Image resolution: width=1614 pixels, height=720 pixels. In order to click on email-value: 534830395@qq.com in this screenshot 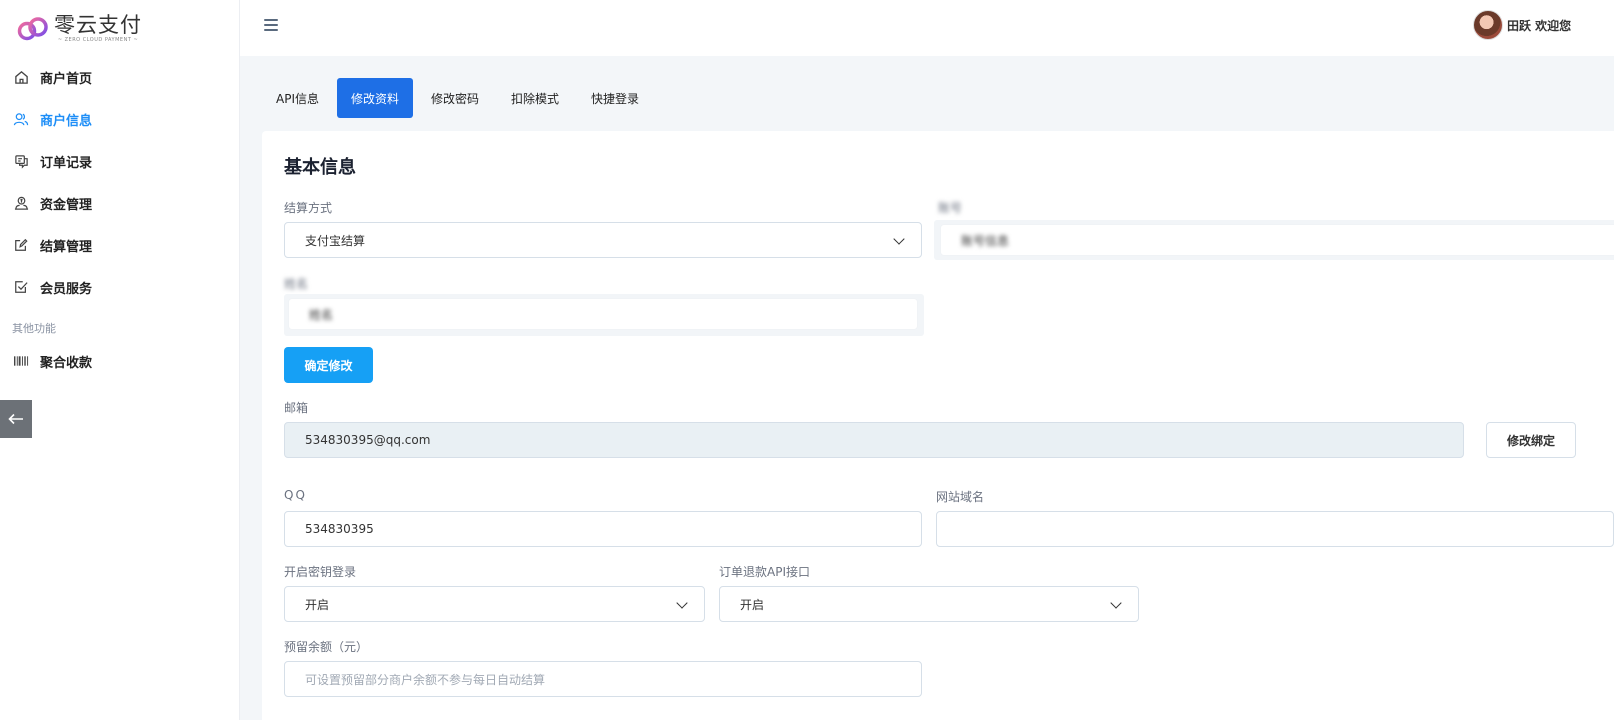, I will do `click(368, 440)`.